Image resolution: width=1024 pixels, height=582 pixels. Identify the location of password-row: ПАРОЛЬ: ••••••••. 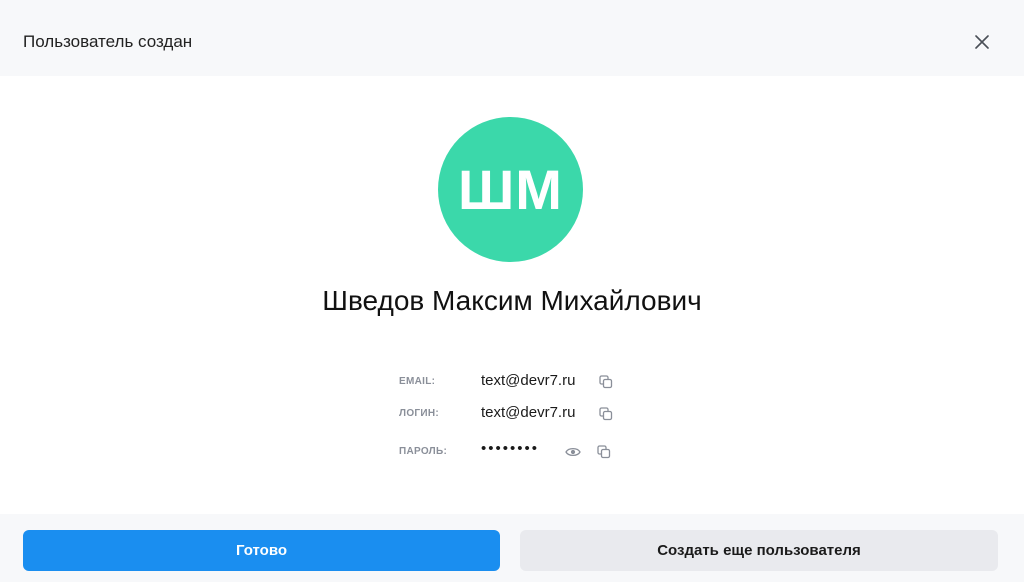
(512, 452).